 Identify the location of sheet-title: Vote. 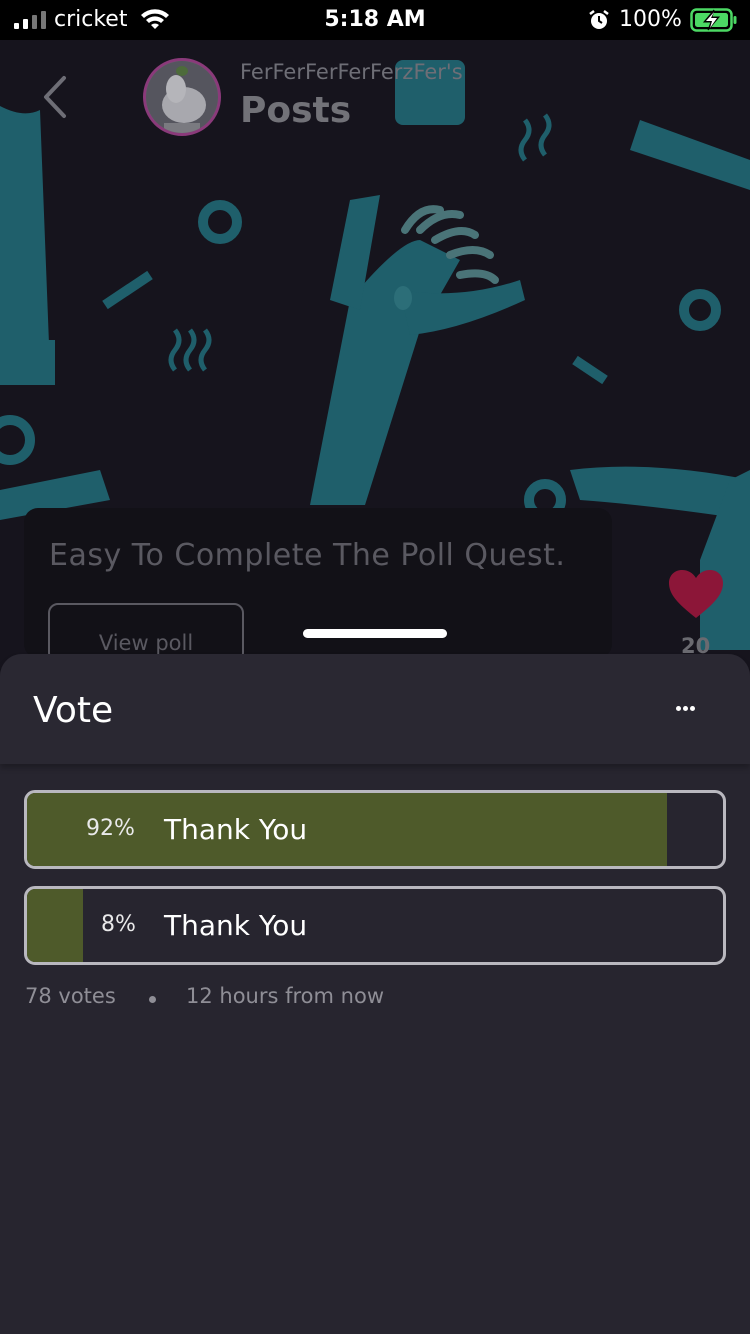
(73, 710).